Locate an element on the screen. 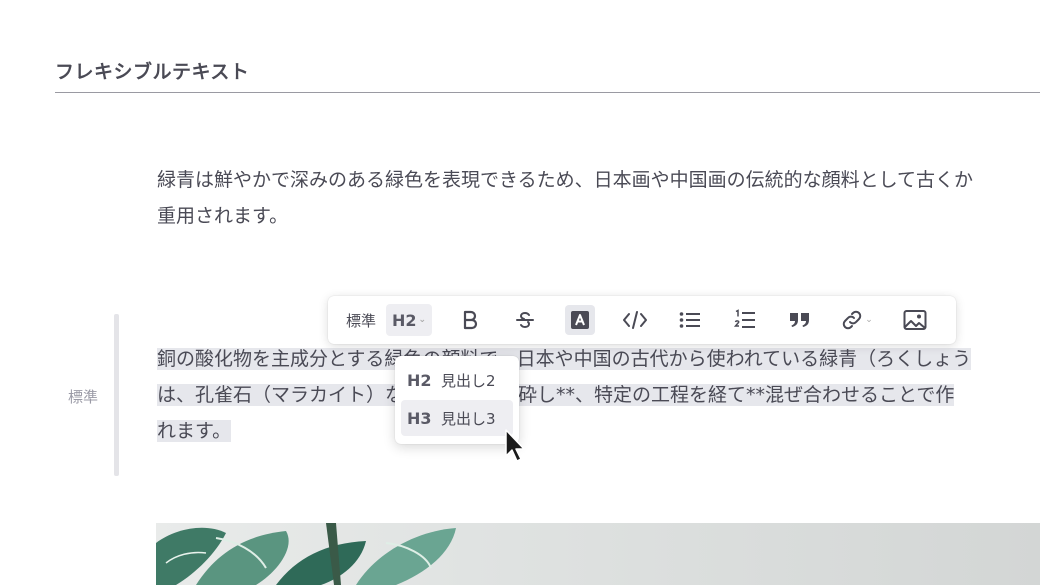 The image size is (1040, 585). text-color-icon is located at coordinates (579, 320).